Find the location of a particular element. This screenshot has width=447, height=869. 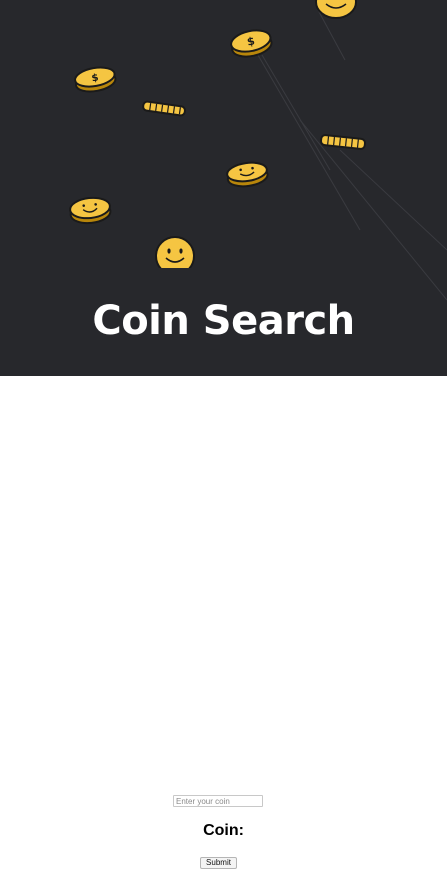

coin-result-label: Coin: is located at coordinates (223, 830).